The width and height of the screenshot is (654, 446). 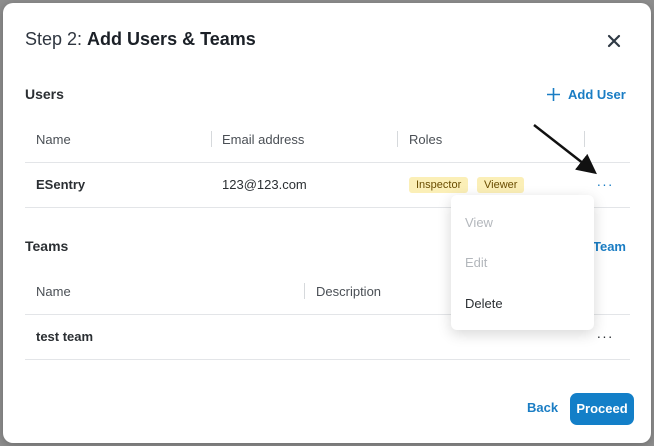 What do you see at coordinates (439, 185) in the screenshot?
I see `role-badge-inspector: Inspector` at bounding box center [439, 185].